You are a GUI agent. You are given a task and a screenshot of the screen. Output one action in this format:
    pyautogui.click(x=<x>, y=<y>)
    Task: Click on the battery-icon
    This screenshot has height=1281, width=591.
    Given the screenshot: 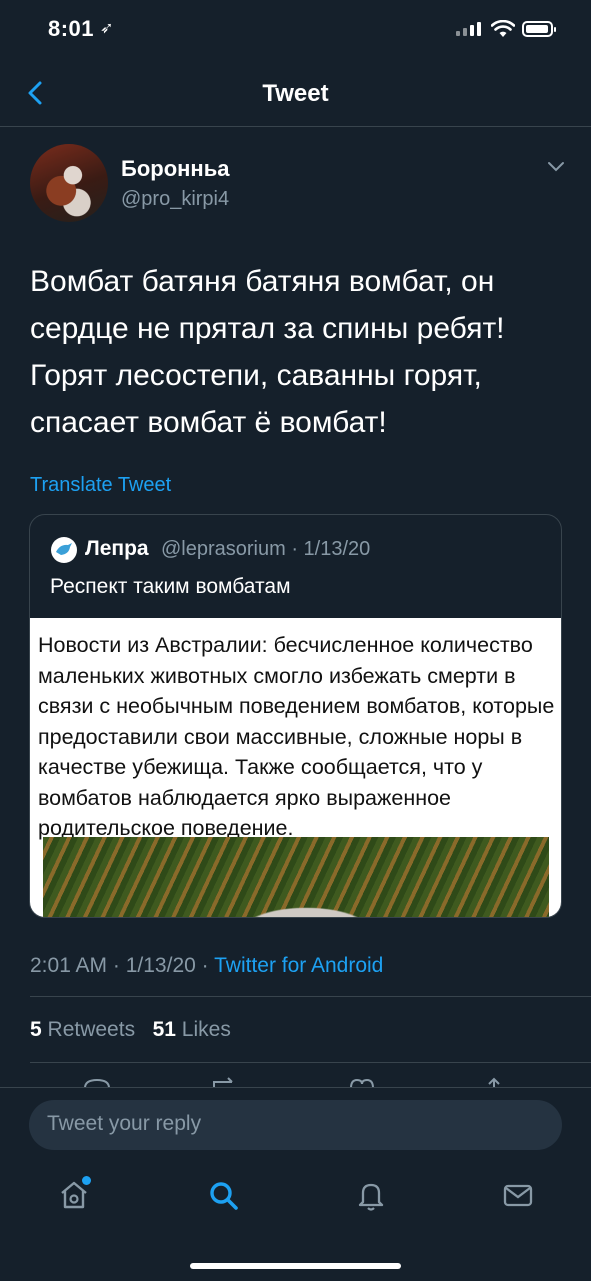 What is the action you would take?
    pyautogui.click(x=539, y=29)
    